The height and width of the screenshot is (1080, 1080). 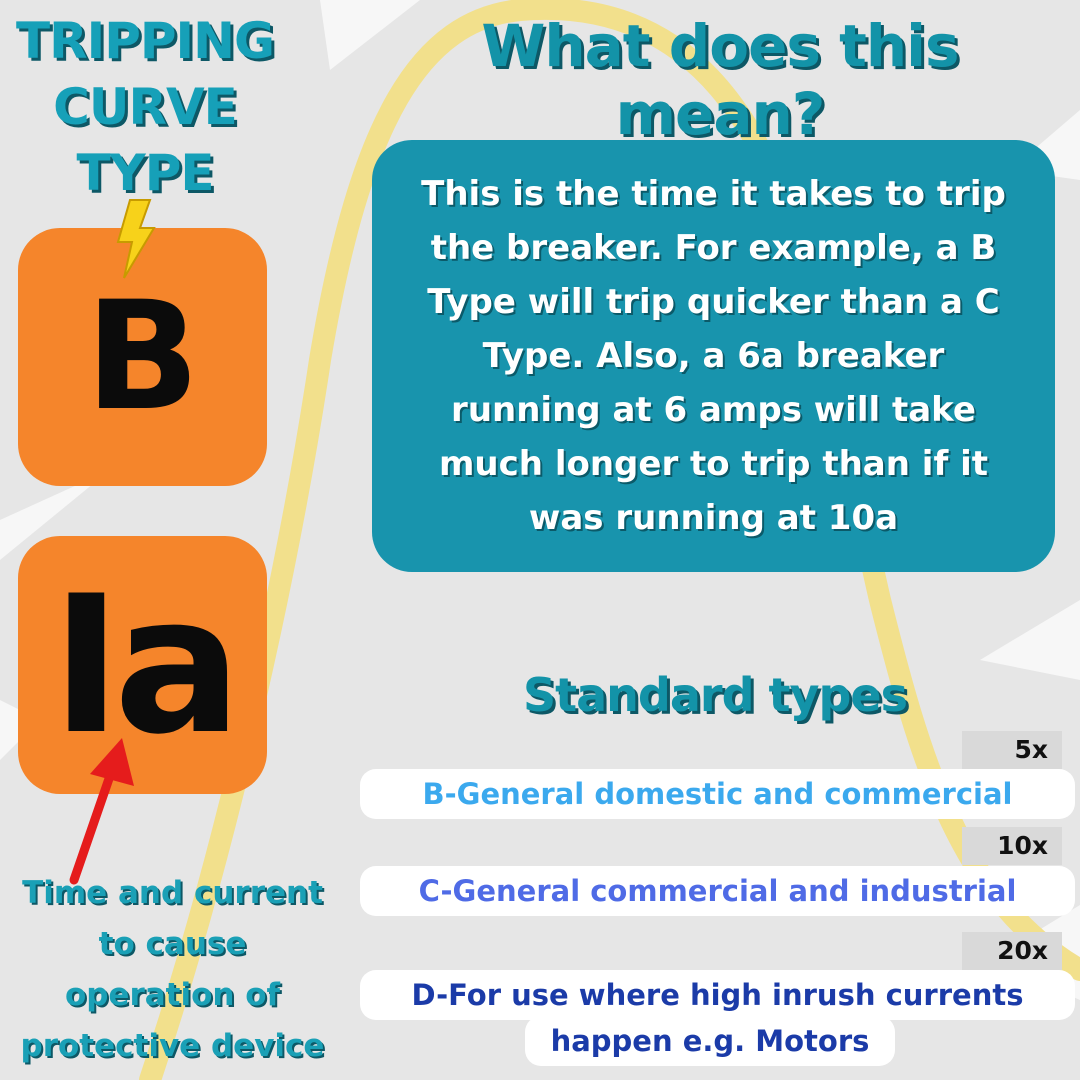 What do you see at coordinates (710, 1041) in the screenshot?
I see `type-d-label-line2: happen e.g. Motors` at bounding box center [710, 1041].